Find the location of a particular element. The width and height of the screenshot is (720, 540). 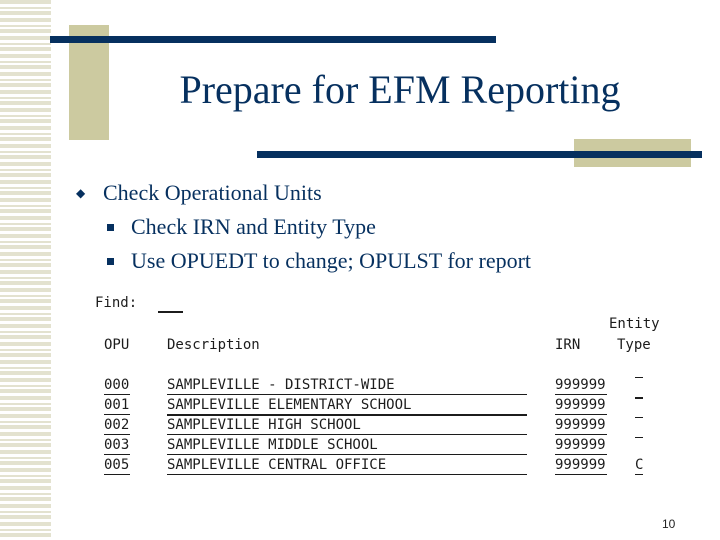

bullet-item: ◆ Check Operational Units is located at coordinates (301, 193).